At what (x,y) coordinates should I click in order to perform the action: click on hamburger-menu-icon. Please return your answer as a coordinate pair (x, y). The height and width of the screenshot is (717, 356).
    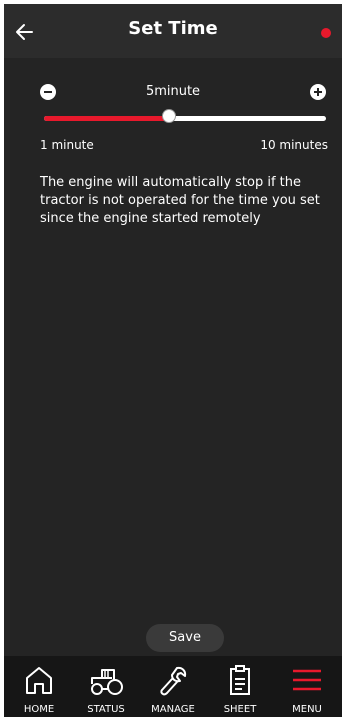
    Looking at the image, I should click on (307, 680).